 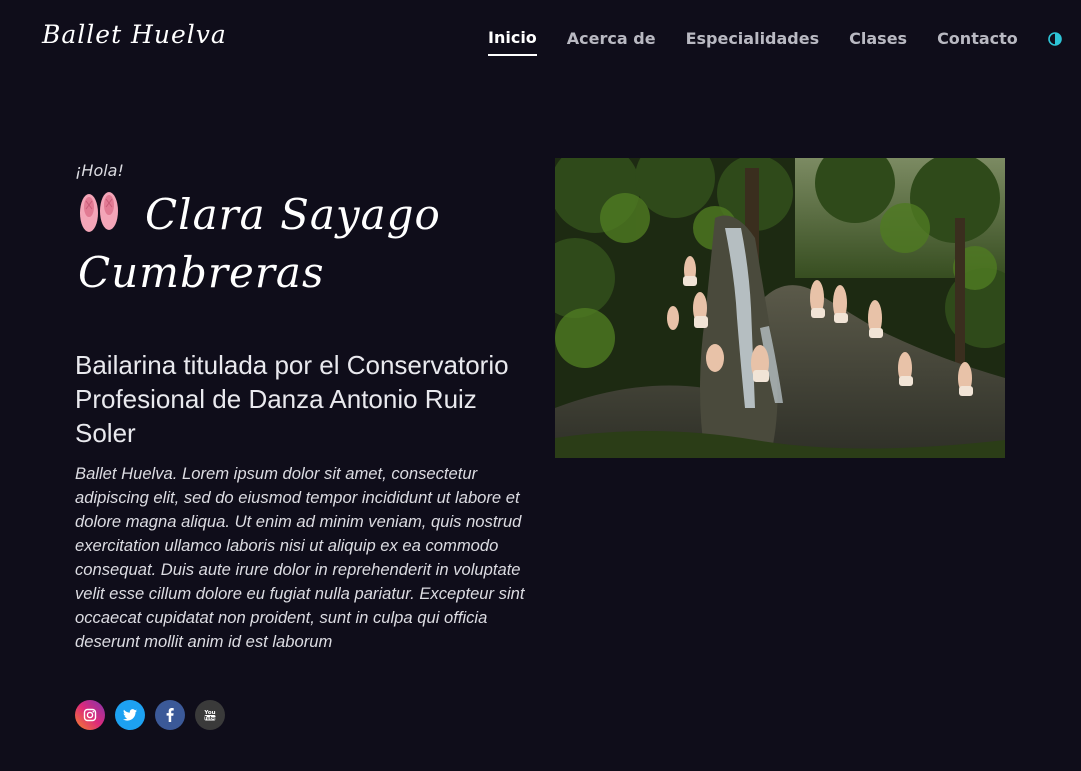 I want to click on youtube-button: You Tube, so click(x=210, y=715).